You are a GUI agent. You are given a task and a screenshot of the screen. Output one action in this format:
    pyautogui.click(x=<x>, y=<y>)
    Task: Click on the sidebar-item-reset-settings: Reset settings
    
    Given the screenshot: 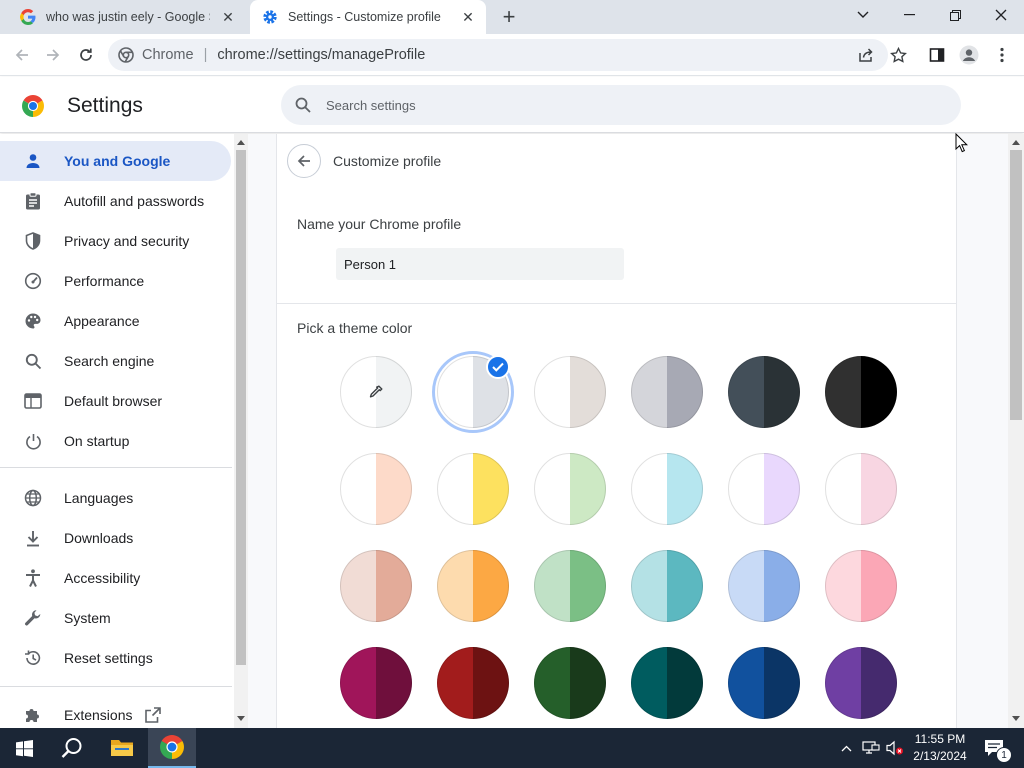 What is the action you would take?
    pyautogui.click(x=115, y=658)
    